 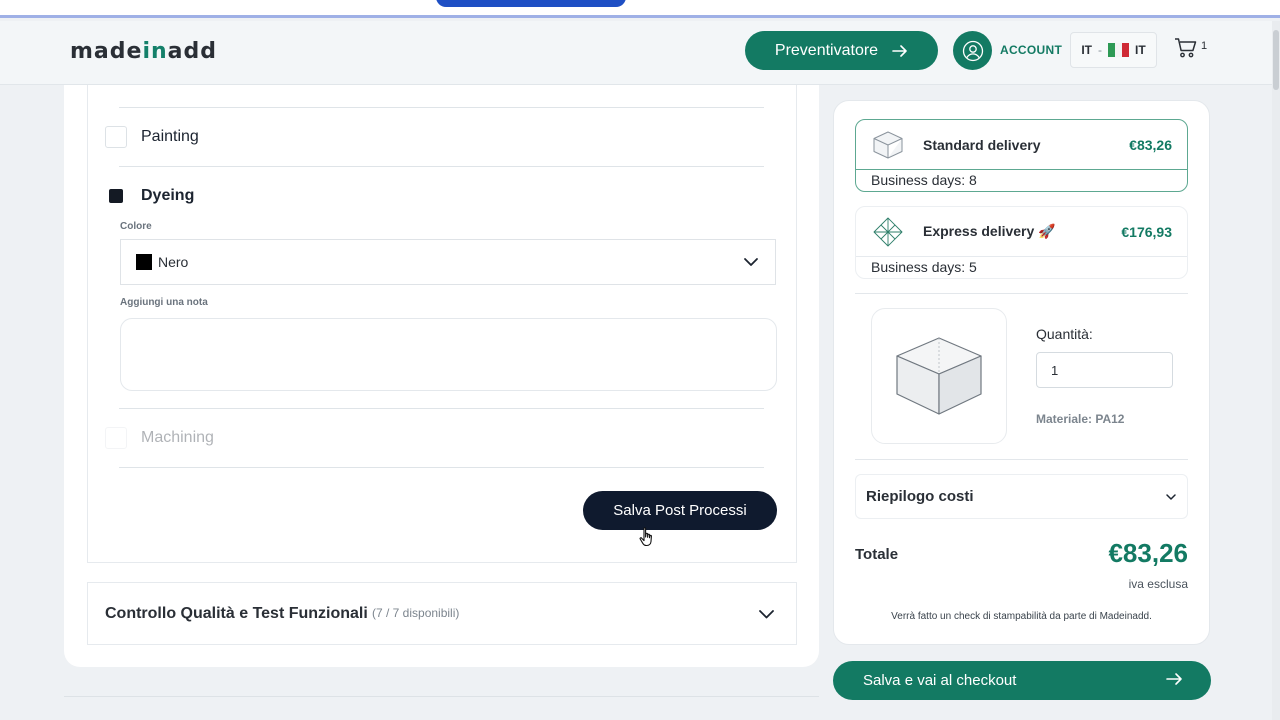 I want to click on cart-icon, so click(x=1186, y=48).